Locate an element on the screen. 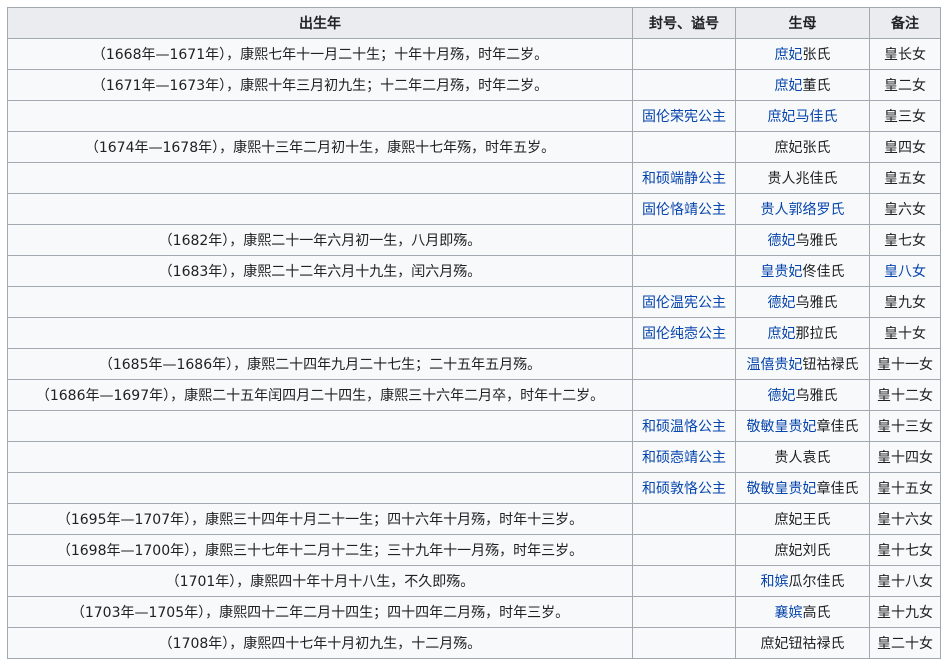  cell-title: 和硕端静公主 is located at coordinates (684, 178).